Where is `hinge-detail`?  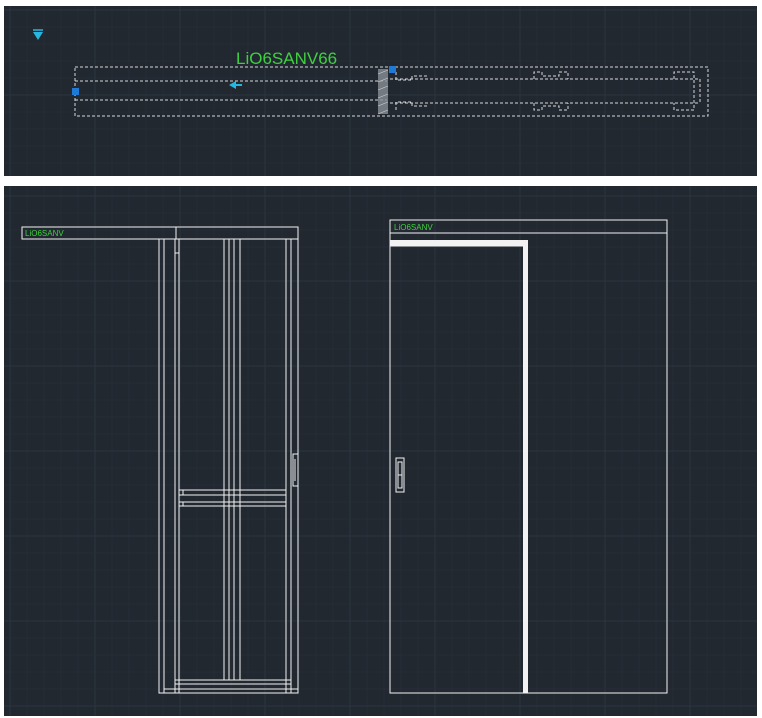
hinge-detail is located at coordinates (177, 246).